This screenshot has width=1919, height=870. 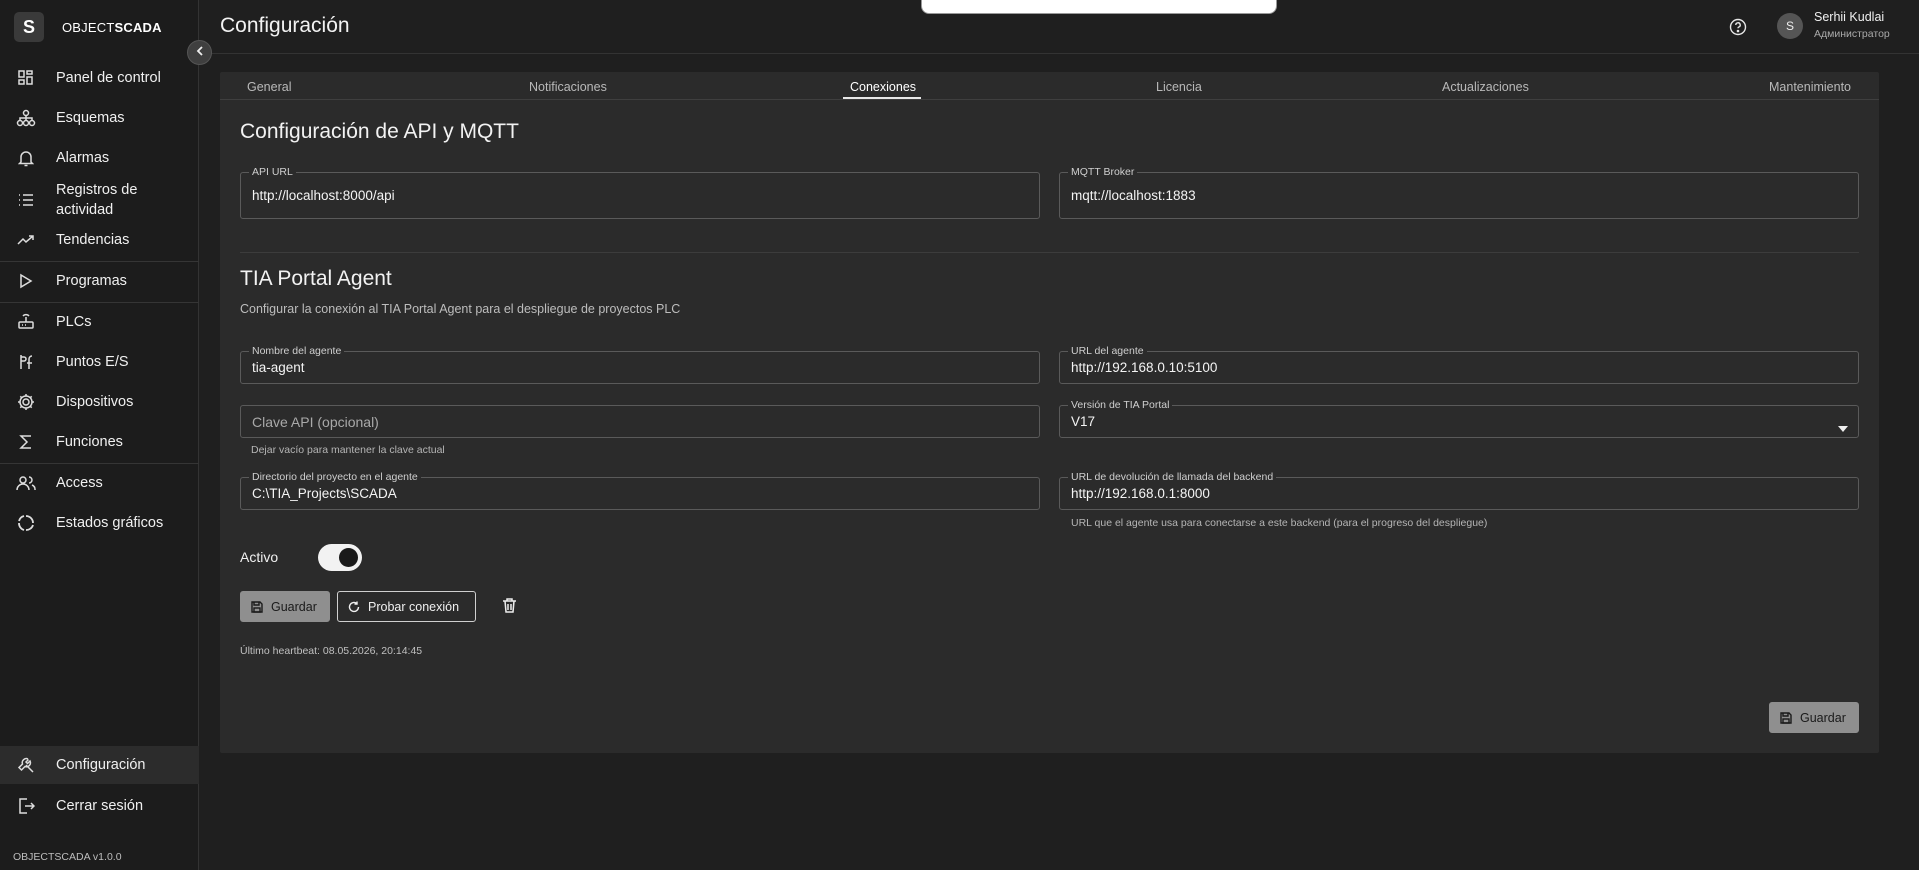 What do you see at coordinates (79, 483) in the screenshot?
I see `sidebar-item-label: Access` at bounding box center [79, 483].